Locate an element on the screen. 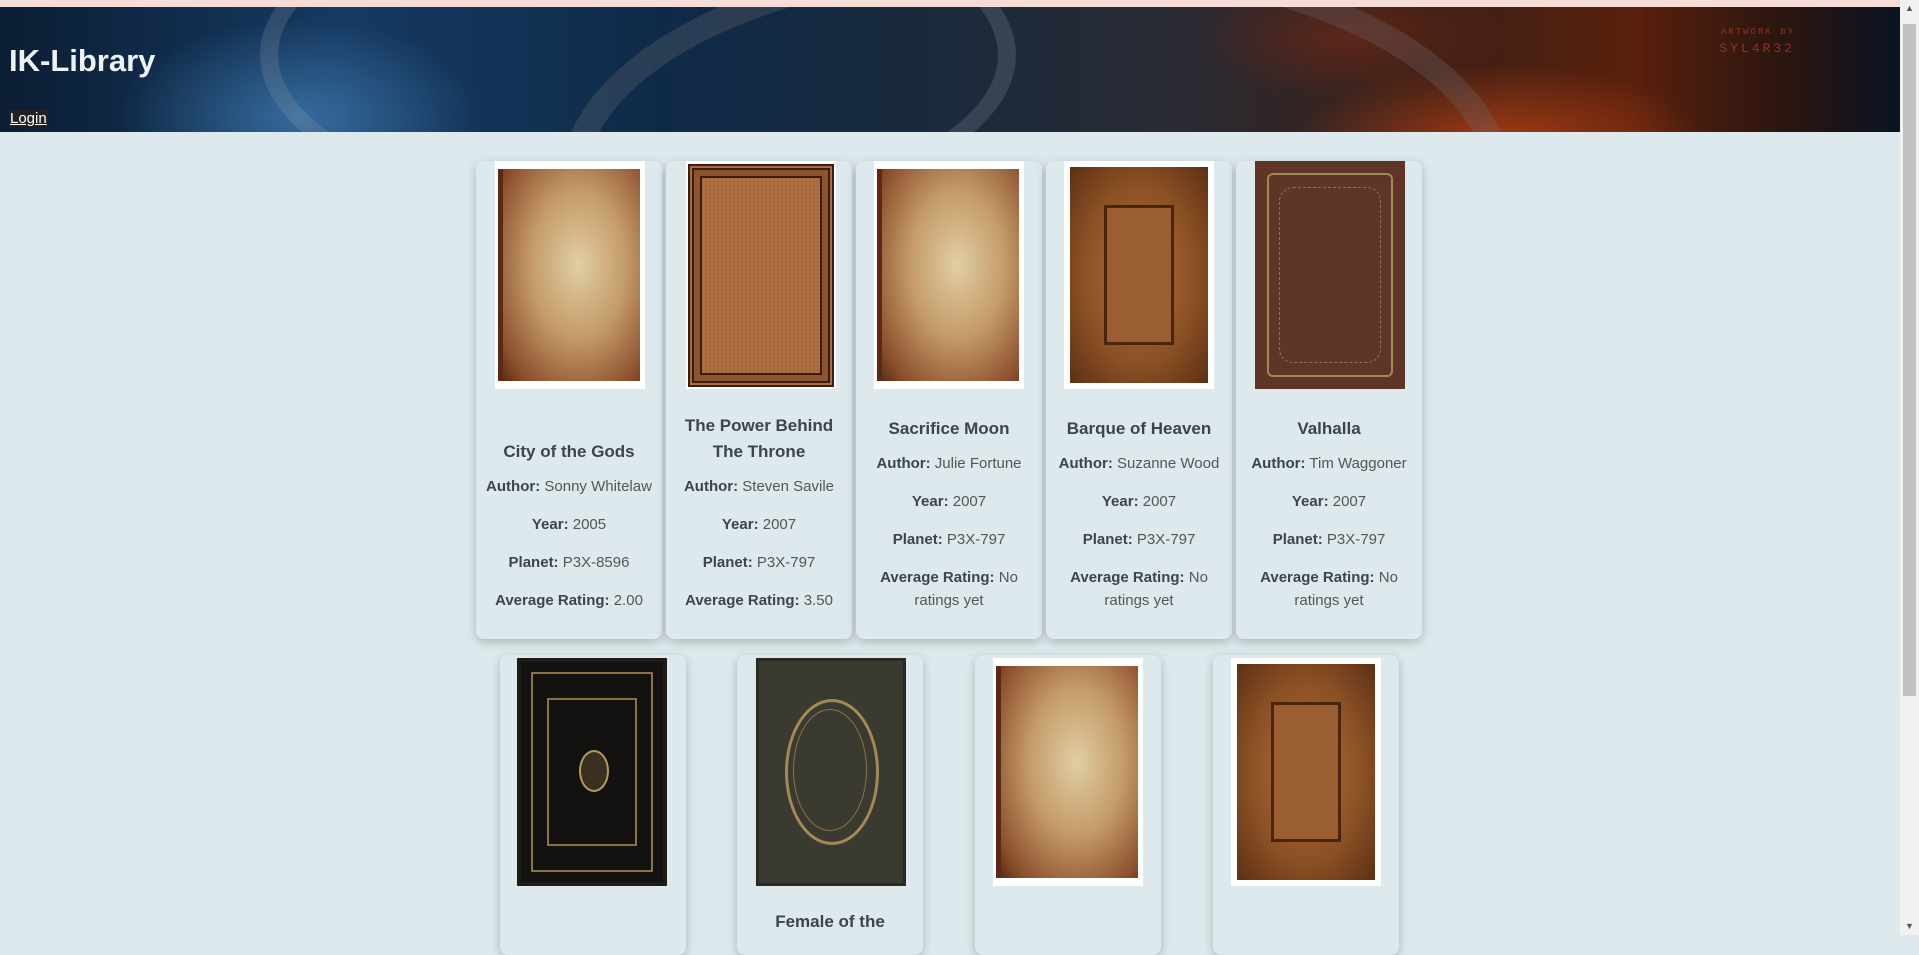 Image resolution: width=1919 pixels, height=955 pixels. site-title: IK-Library is located at coordinates (82, 60).